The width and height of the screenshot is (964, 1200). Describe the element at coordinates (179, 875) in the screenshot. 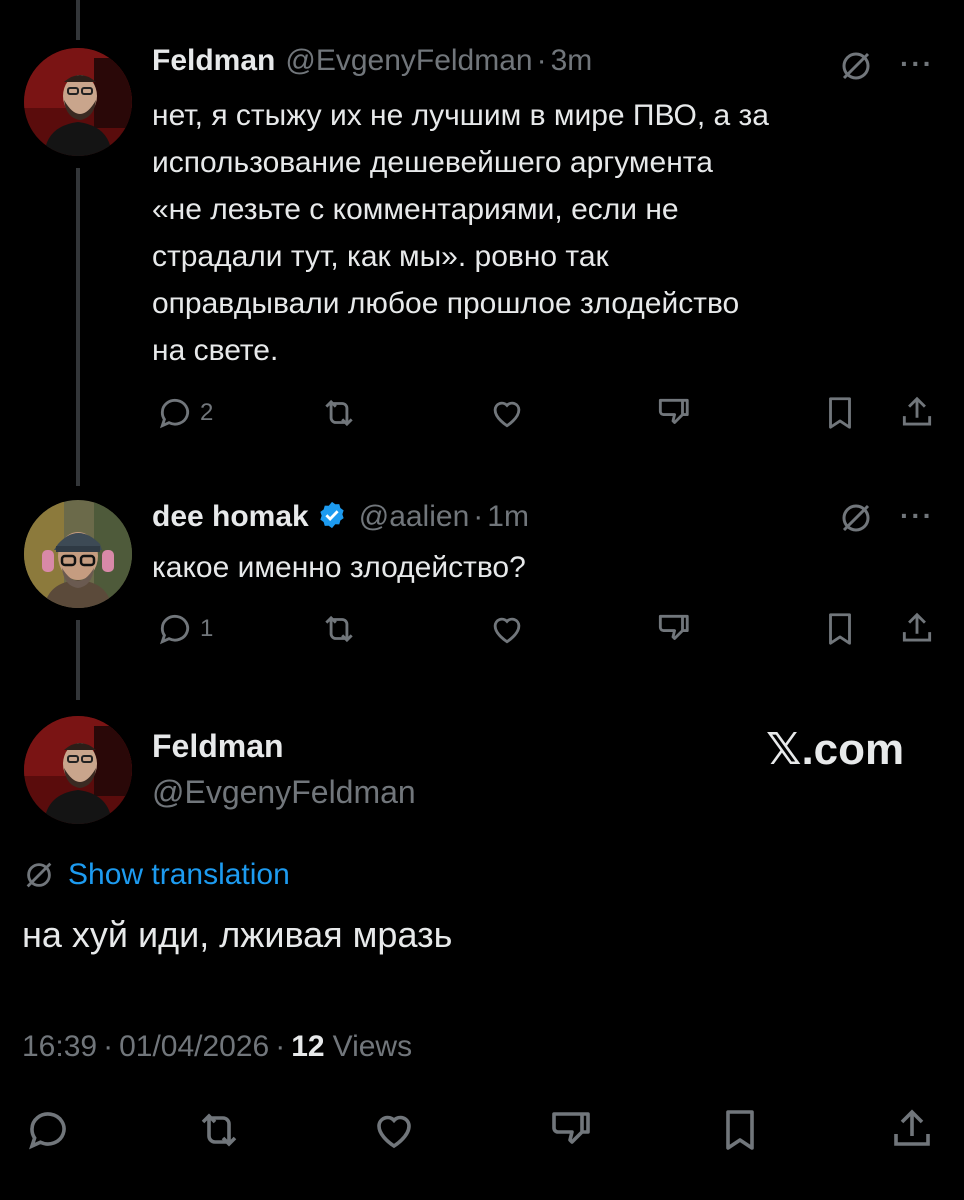

I see `show-translation-link: Show translation` at that location.